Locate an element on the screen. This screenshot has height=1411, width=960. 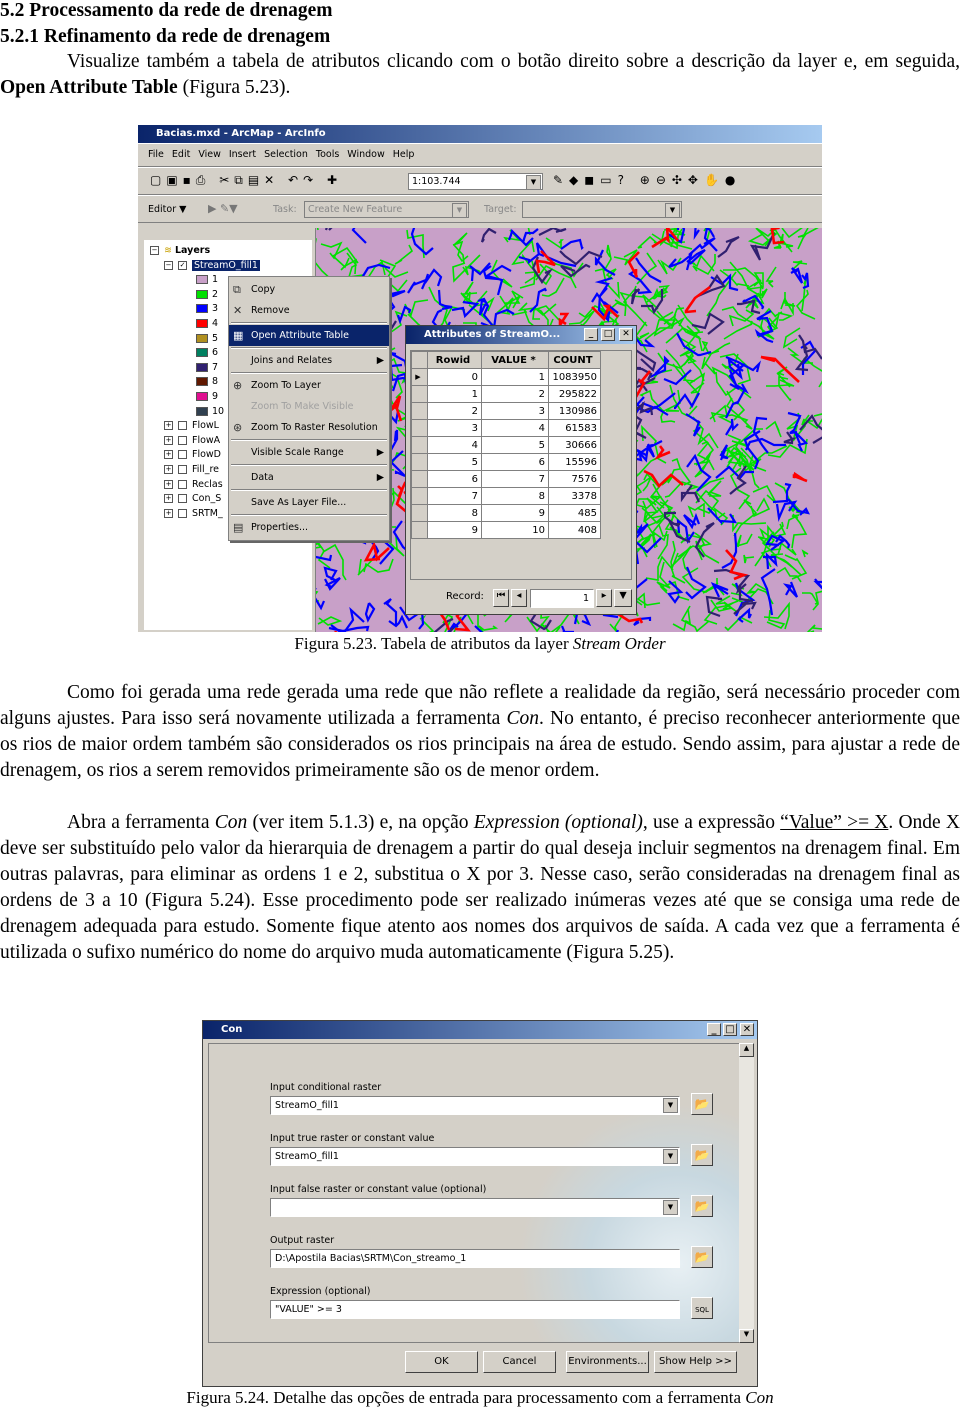
row-selector: ▶ is located at coordinates (419, 377).